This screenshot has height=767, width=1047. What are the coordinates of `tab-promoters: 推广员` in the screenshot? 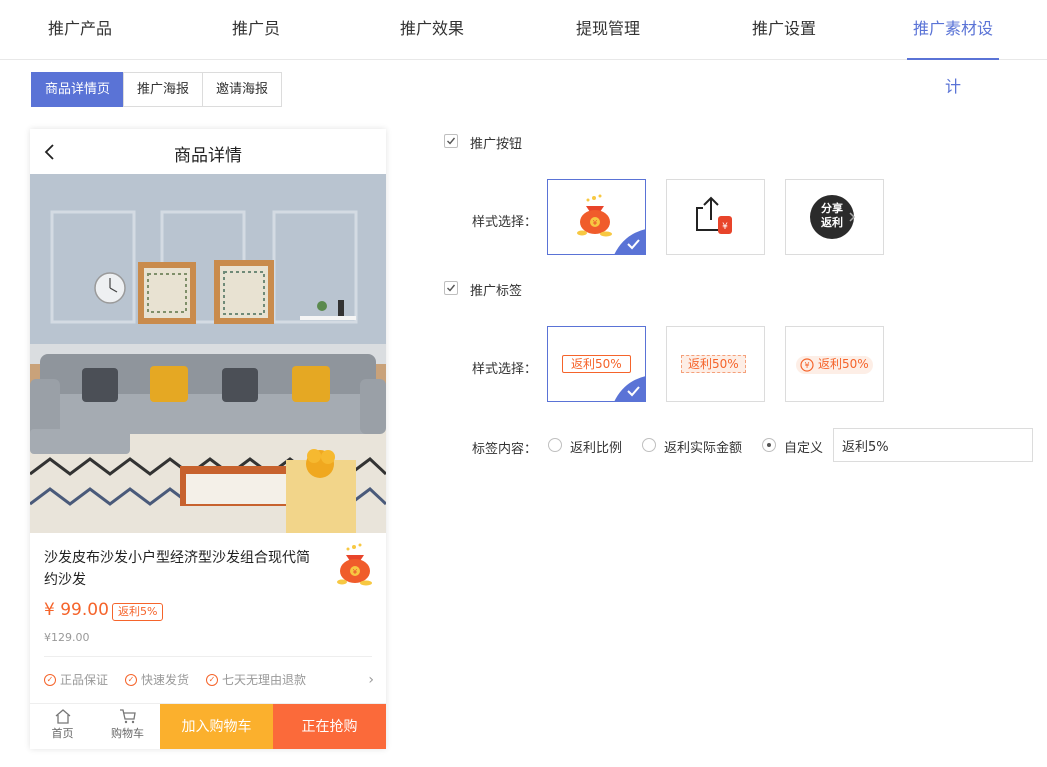 It's located at (256, 30).